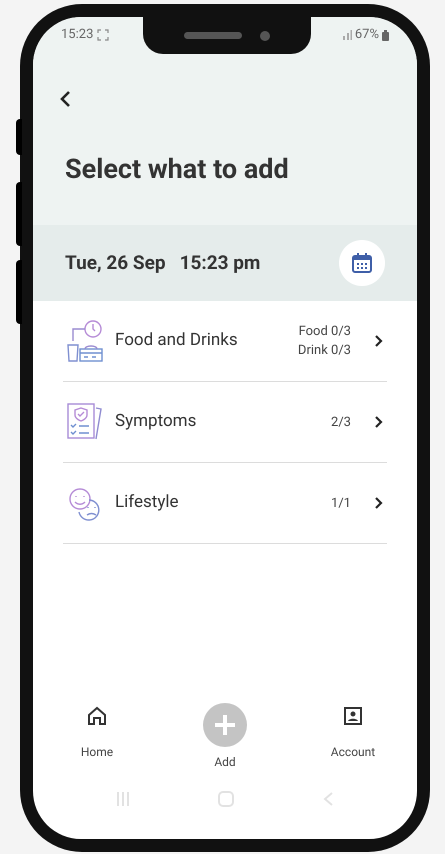 The image size is (445, 854). What do you see at coordinates (341, 503) in the screenshot?
I see `progress-count: 1/1` at bounding box center [341, 503].